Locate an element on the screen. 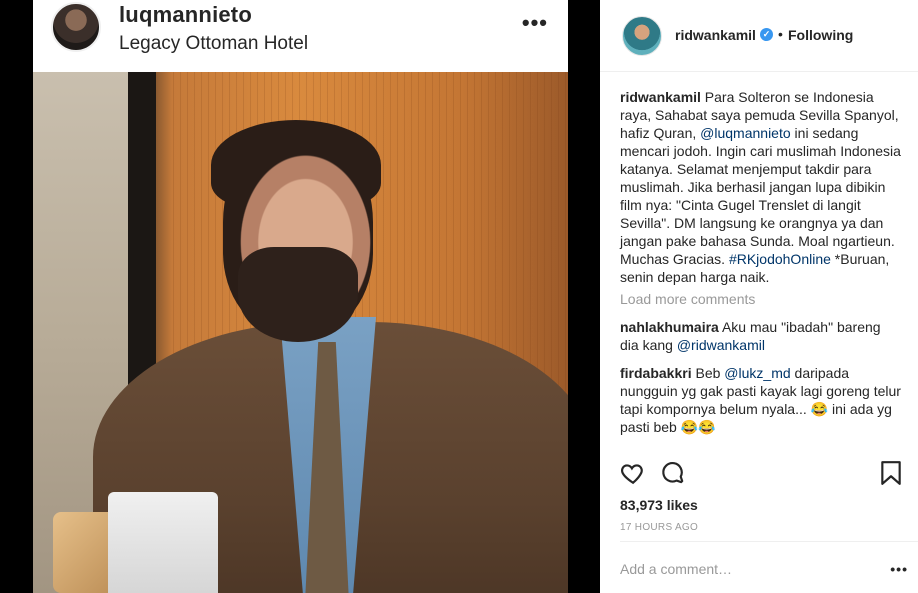 The image size is (918, 593). bookmark-icon is located at coordinates (891, 473).